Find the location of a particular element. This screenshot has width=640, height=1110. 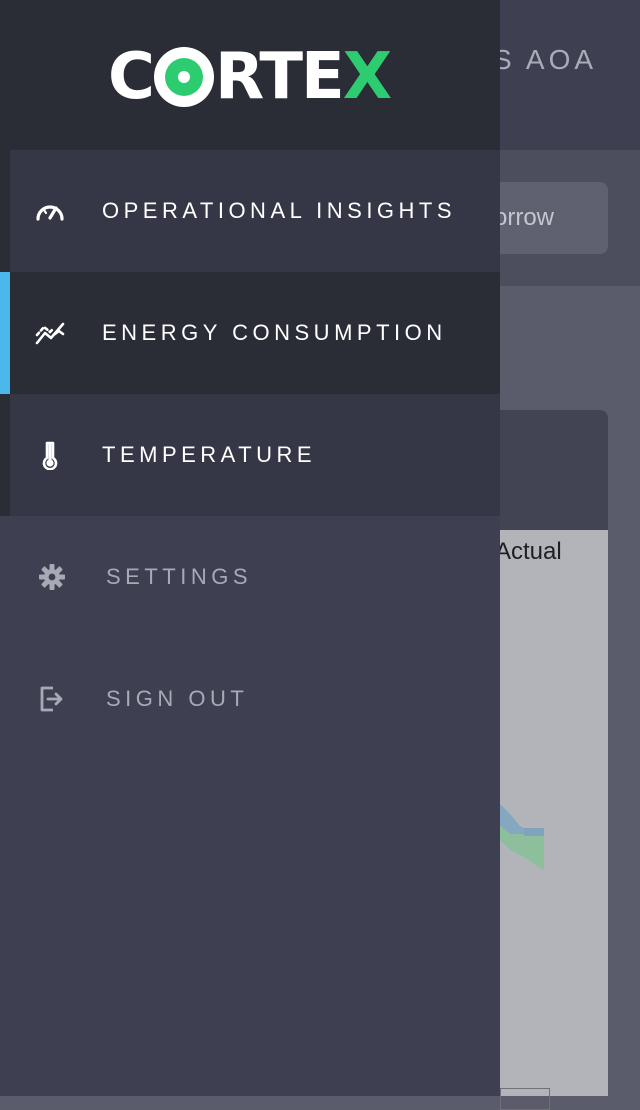

nav-item-label: OPERATIONAL INSIGHTS is located at coordinates (279, 210).